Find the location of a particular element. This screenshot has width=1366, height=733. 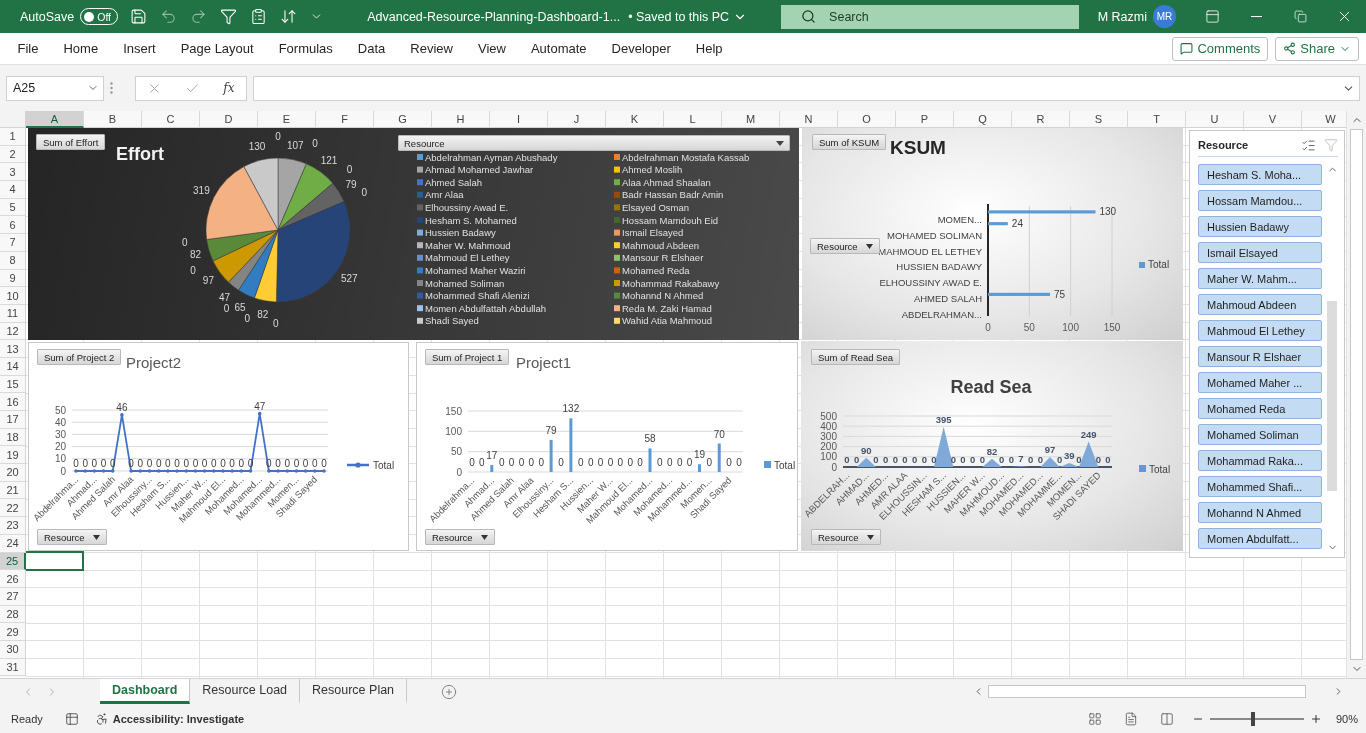

share-button: Share is located at coordinates (1317, 48).